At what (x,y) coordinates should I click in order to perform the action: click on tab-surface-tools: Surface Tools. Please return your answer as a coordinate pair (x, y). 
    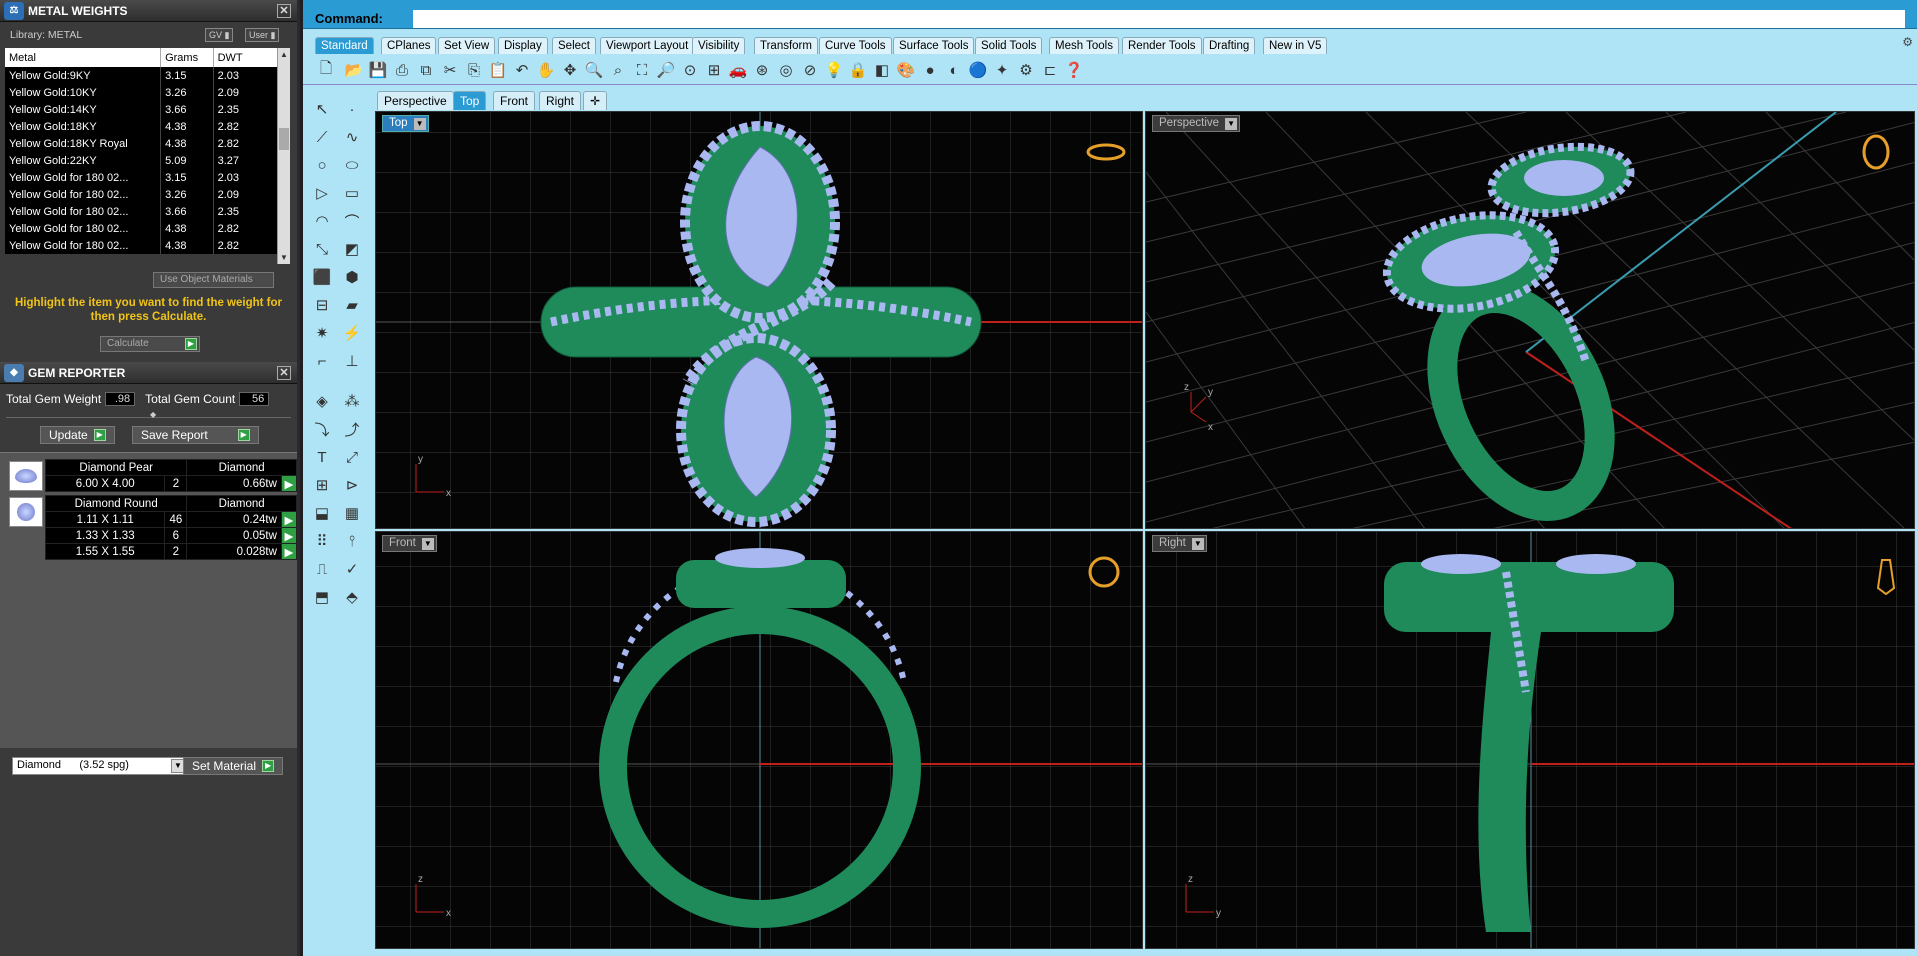
    Looking at the image, I should click on (934, 45).